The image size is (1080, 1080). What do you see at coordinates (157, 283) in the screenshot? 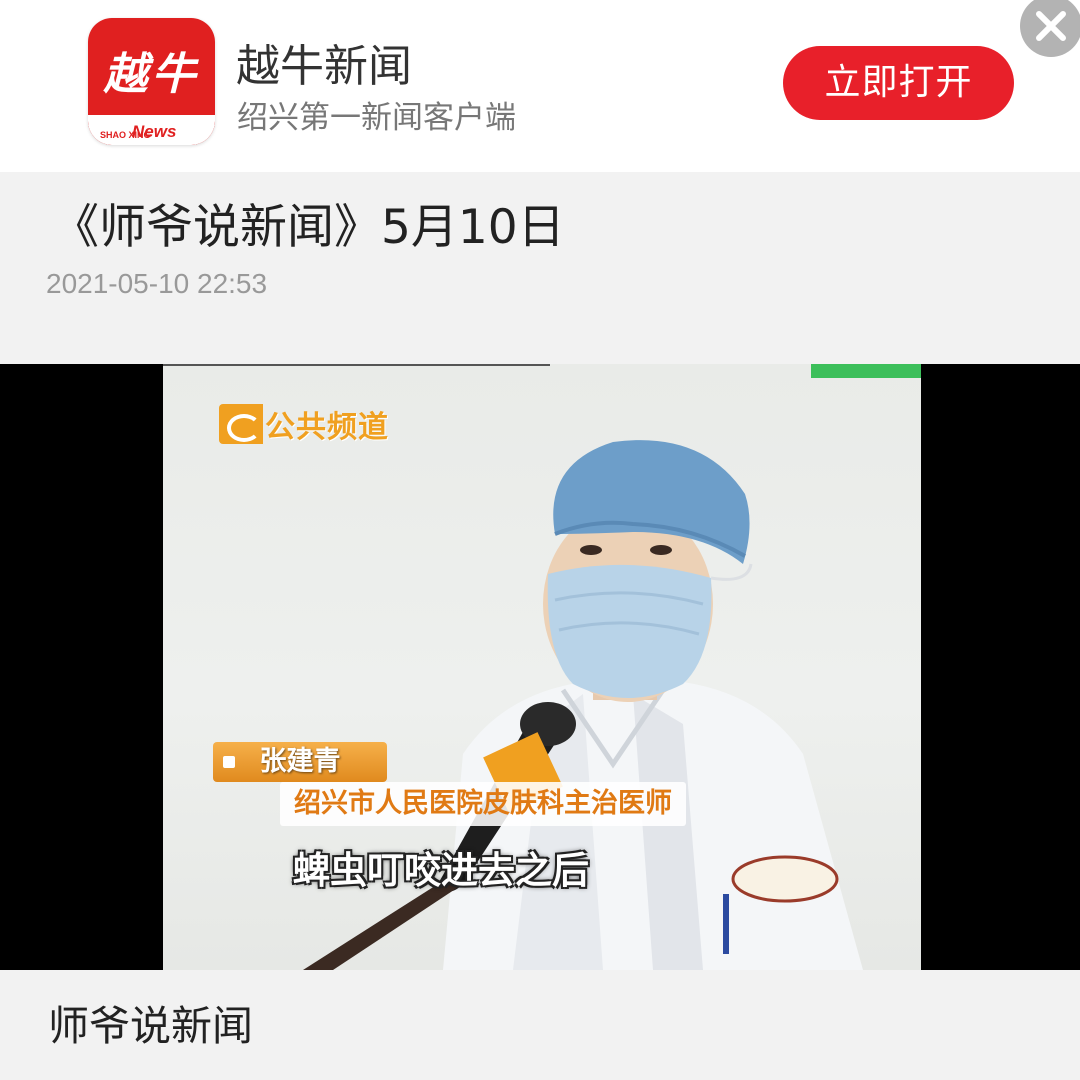
I see `article-timestamp: 2021-05-10 22:53` at bounding box center [157, 283].